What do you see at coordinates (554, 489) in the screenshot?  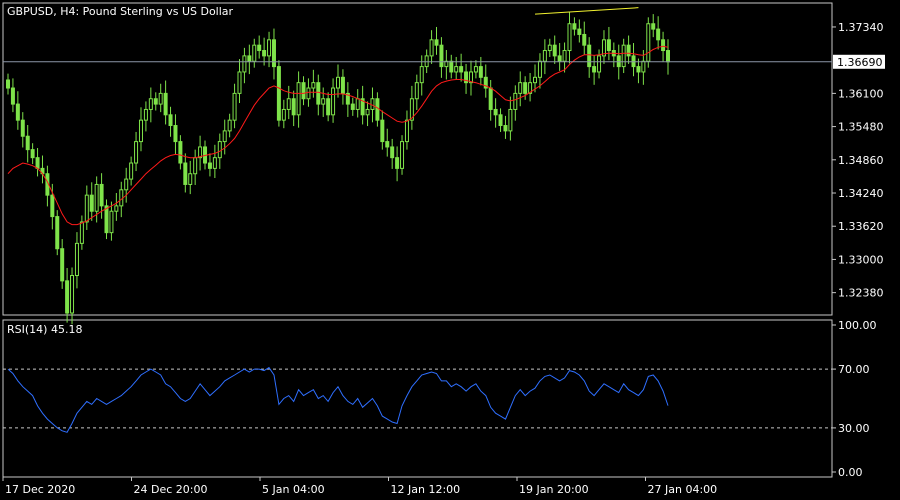 I see `time-tick-label: 19 Jan 20:00` at bounding box center [554, 489].